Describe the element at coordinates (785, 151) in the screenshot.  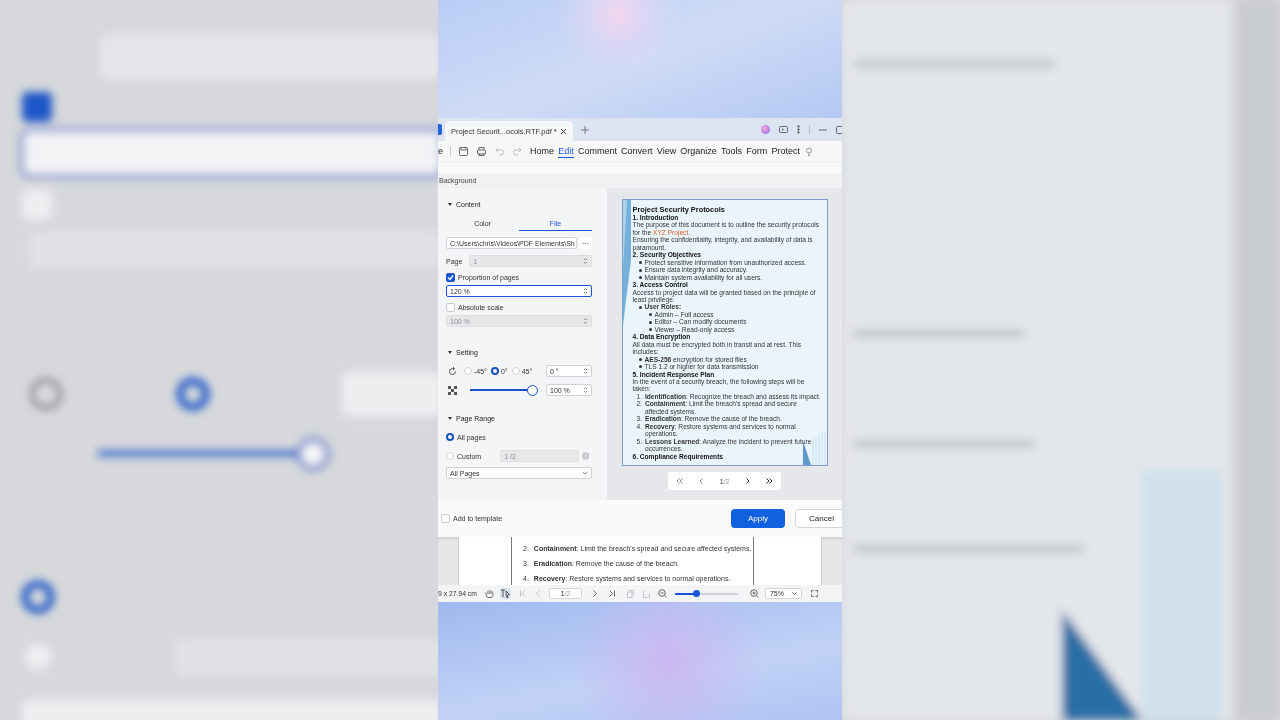
I see `menu-tab: Protect` at that location.